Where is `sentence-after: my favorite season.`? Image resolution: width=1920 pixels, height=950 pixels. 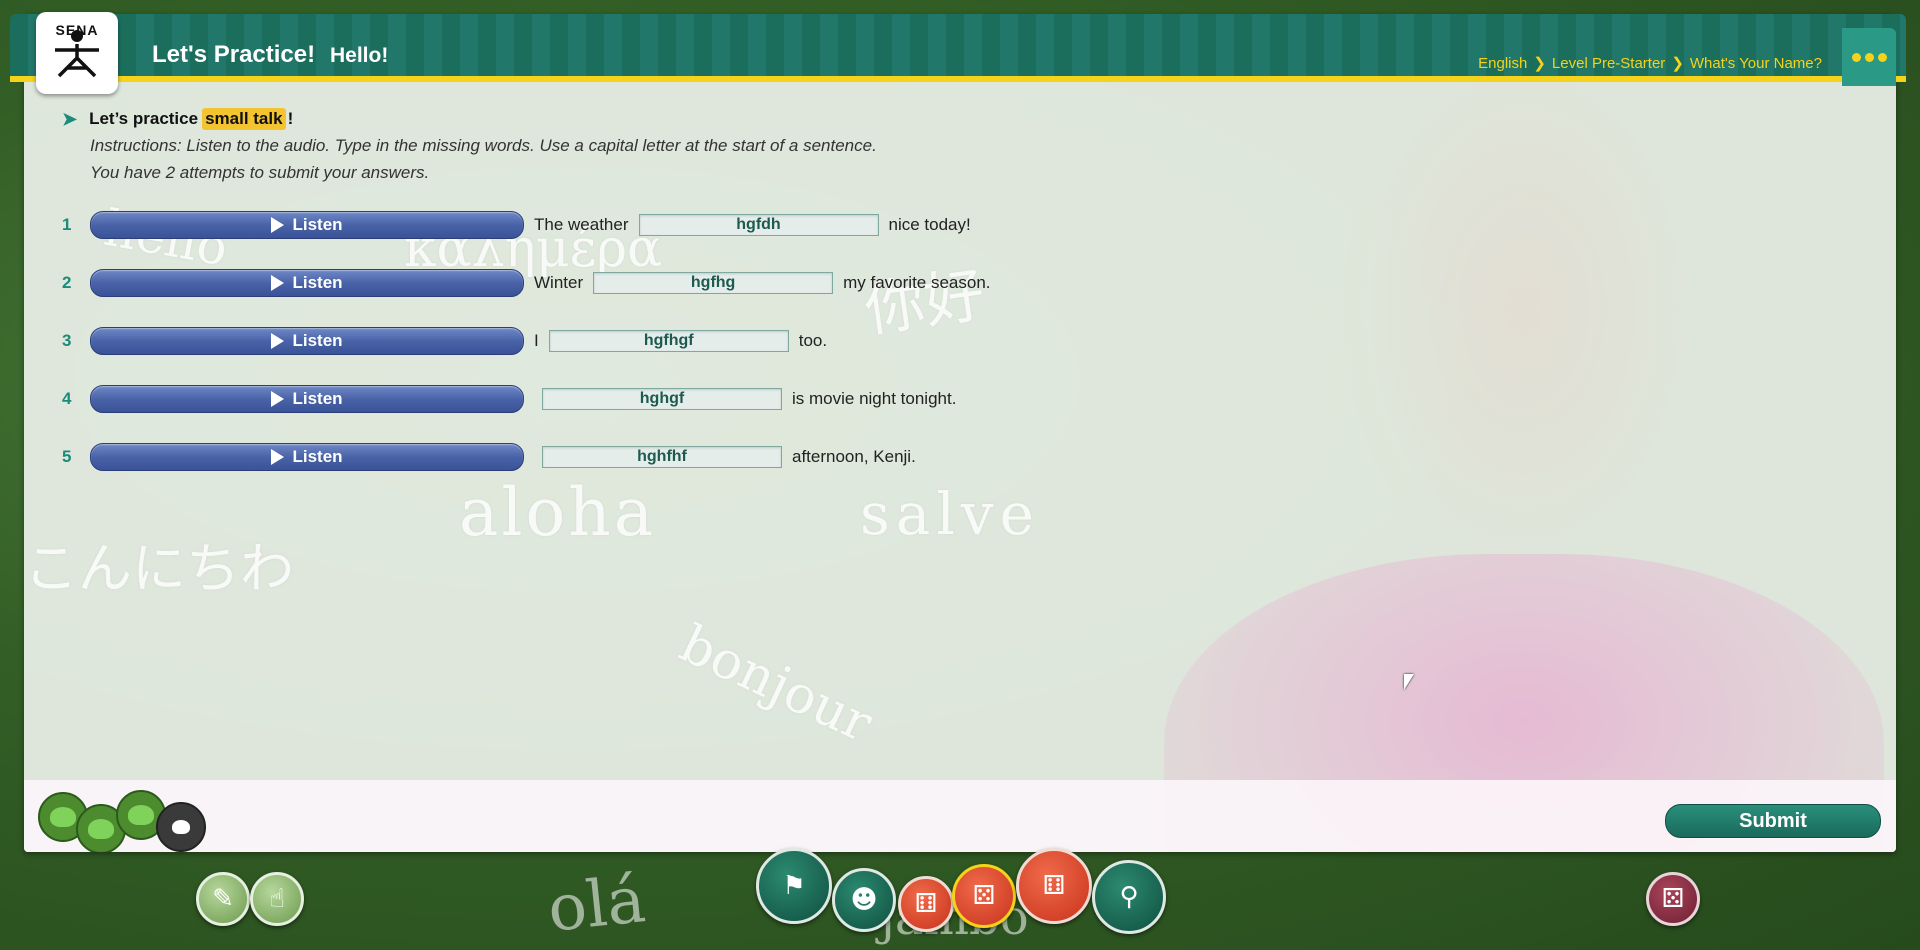
sentence-after: my favorite season. is located at coordinates (917, 282).